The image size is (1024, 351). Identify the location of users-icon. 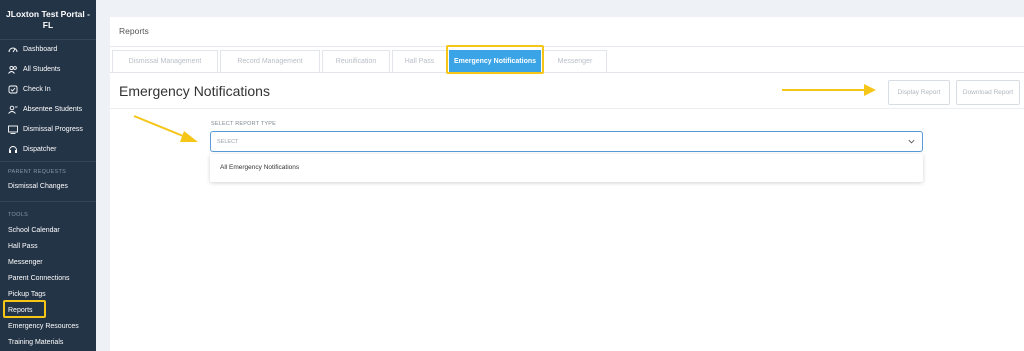
(13, 69).